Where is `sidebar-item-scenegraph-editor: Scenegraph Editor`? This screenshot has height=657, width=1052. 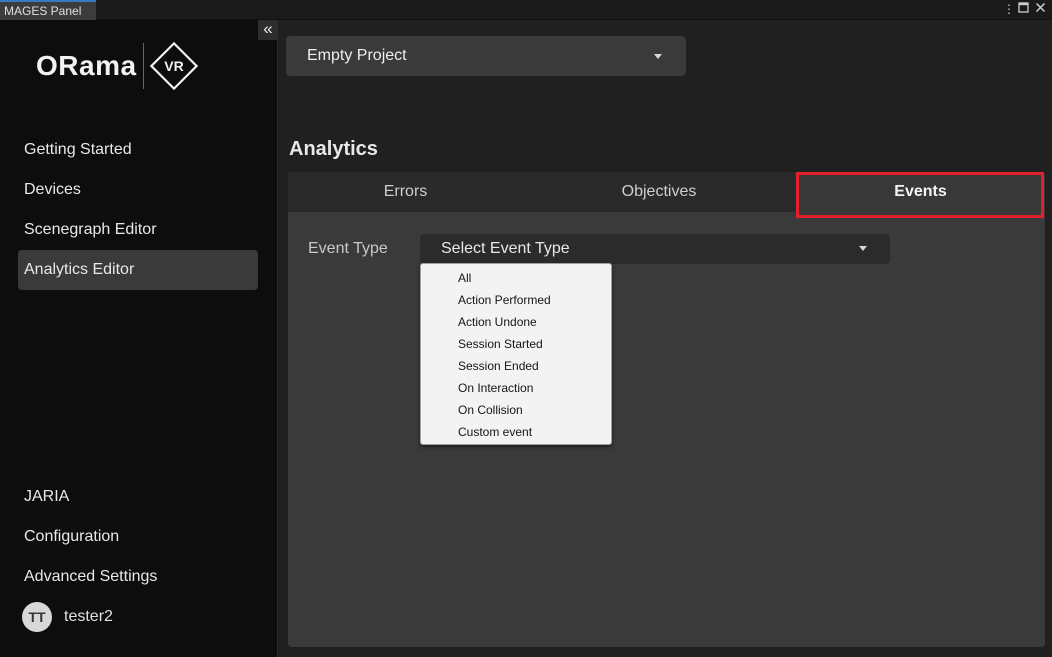 sidebar-item-scenegraph-editor: Scenegraph Editor is located at coordinates (138, 230).